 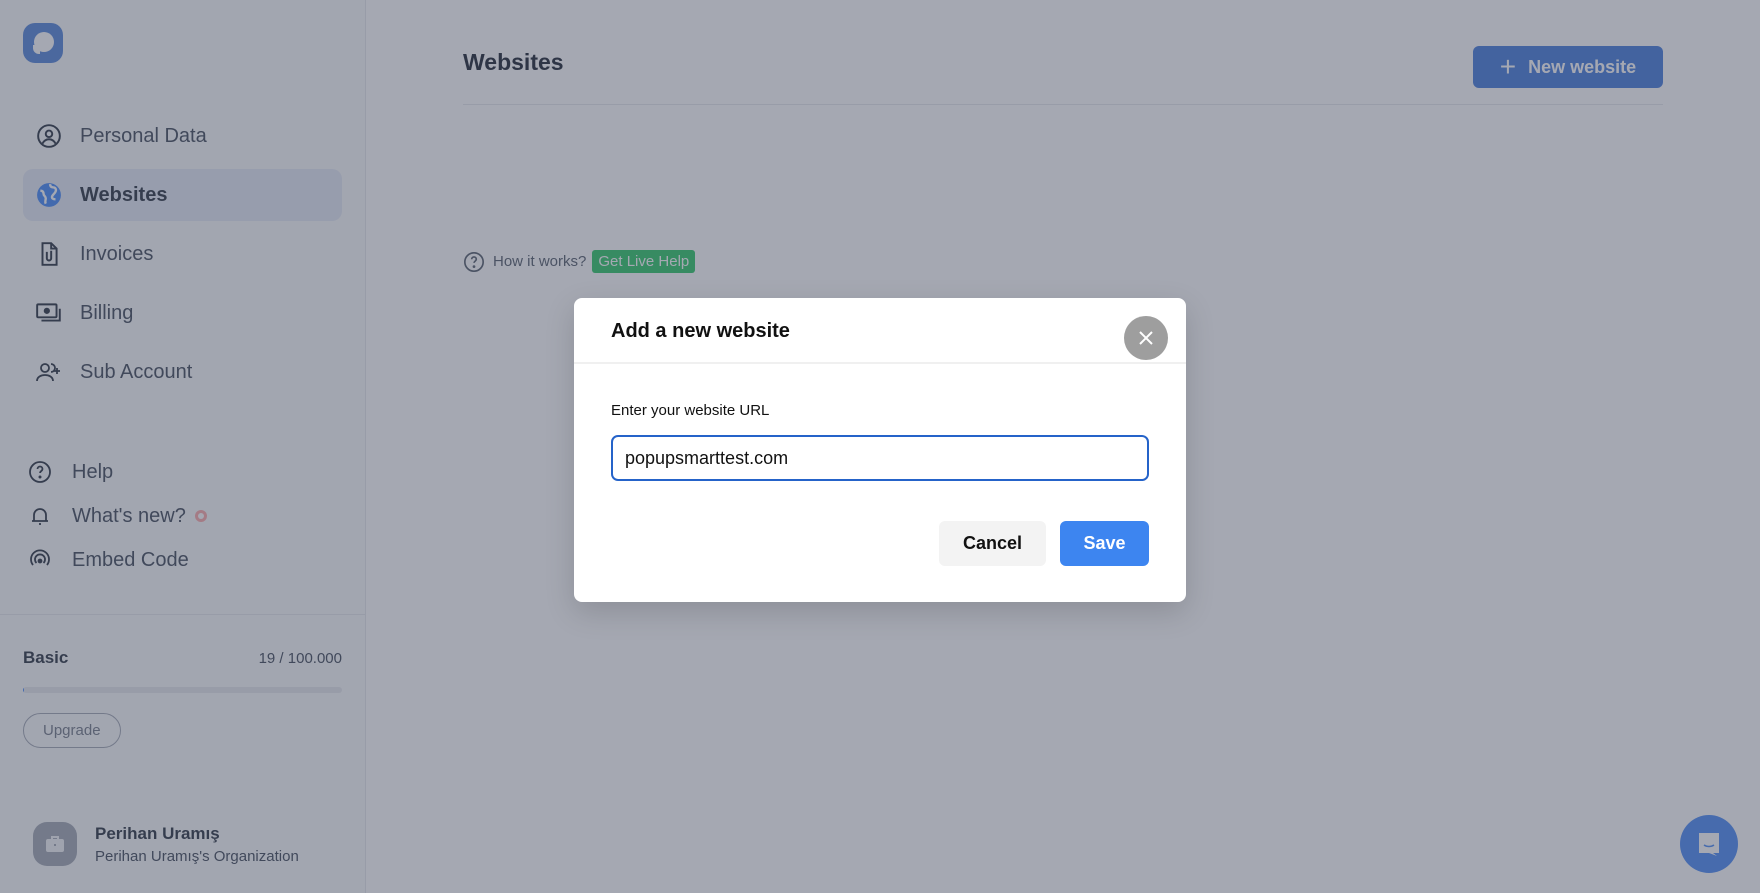 What do you see at coordinates (992, 543) in the screenshot?
I see `cancel-button: Cancel` at bounding box center [992, 543].